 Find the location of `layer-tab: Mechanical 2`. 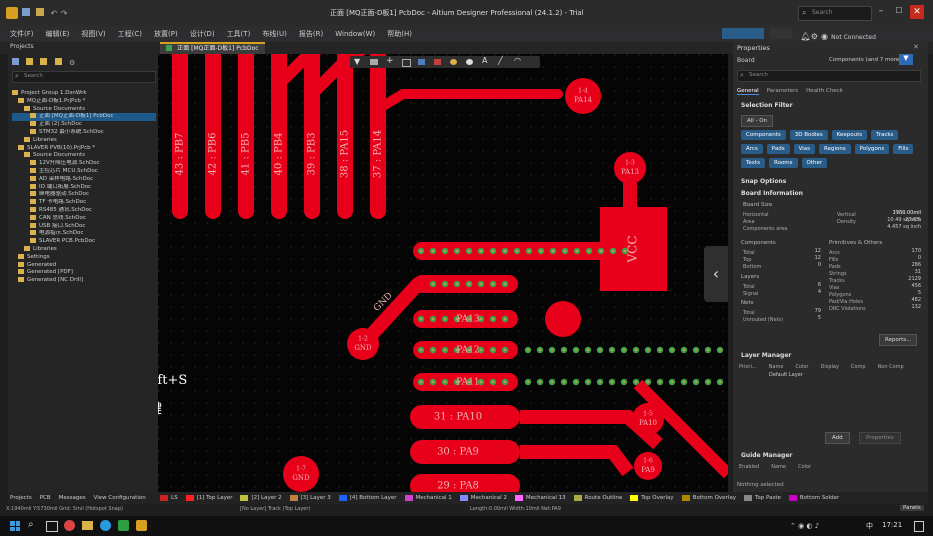

layer-tab: Mechanical 2 is located at coordinates (483, 498).